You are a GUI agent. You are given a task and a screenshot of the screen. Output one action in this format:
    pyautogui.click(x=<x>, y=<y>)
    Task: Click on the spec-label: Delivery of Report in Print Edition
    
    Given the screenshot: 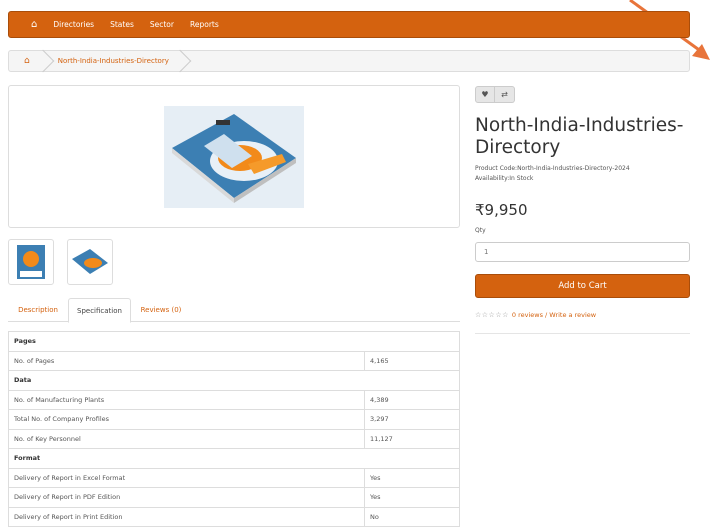 What is the action you would take?
    pyautogui.click(x=186, y=516)
    